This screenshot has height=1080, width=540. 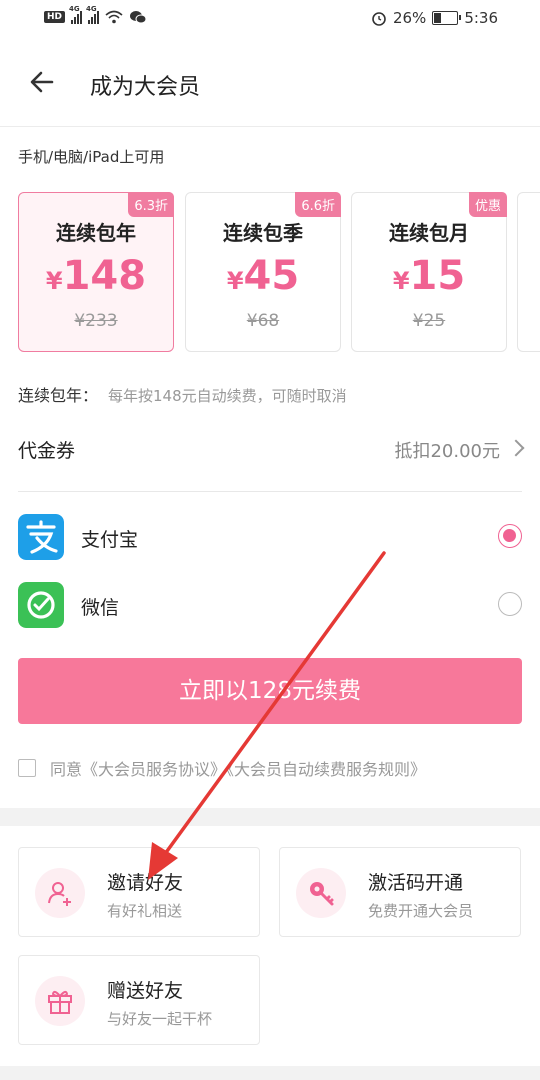 What do you see at coordinates (145, 991) in the screenshot?
I see `card-title: 赠送好友` at bounding box center [145, 991].